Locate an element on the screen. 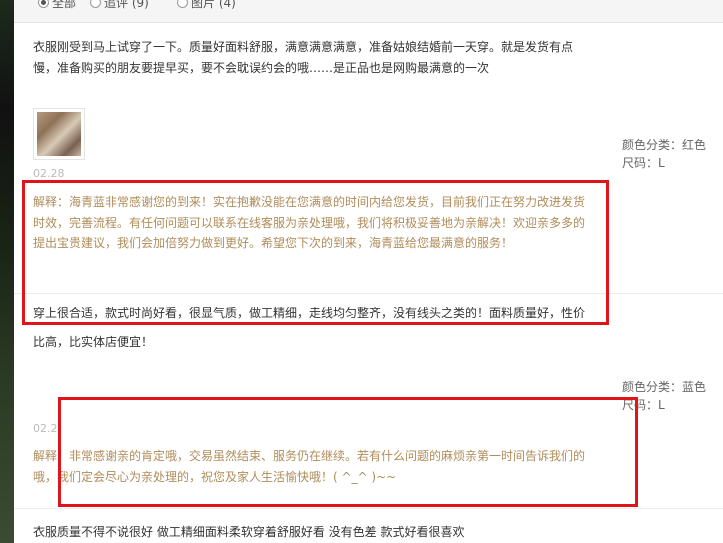  filter-followup-label: 追评 (9) is located at coordinates (126, 5).